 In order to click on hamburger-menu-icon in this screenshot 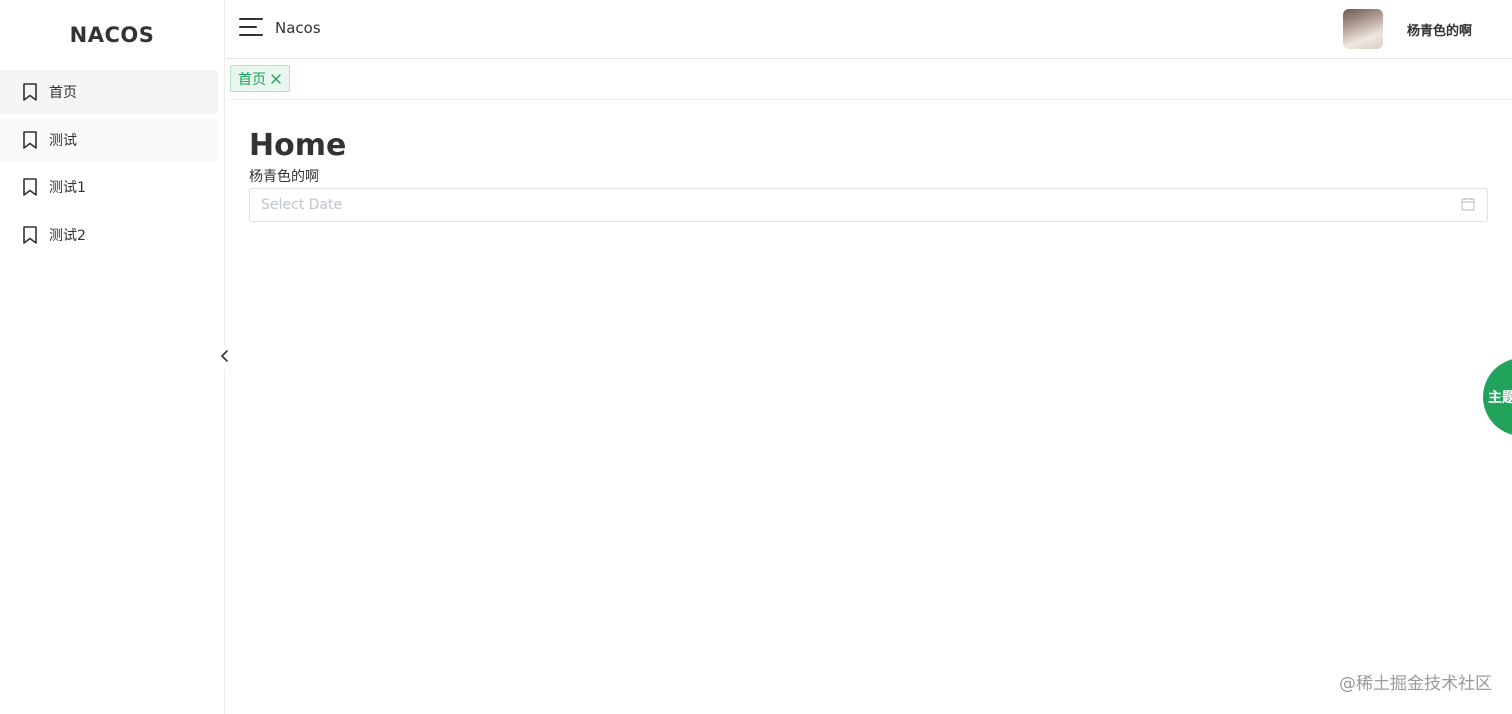, I will do `click(251, 28)`.